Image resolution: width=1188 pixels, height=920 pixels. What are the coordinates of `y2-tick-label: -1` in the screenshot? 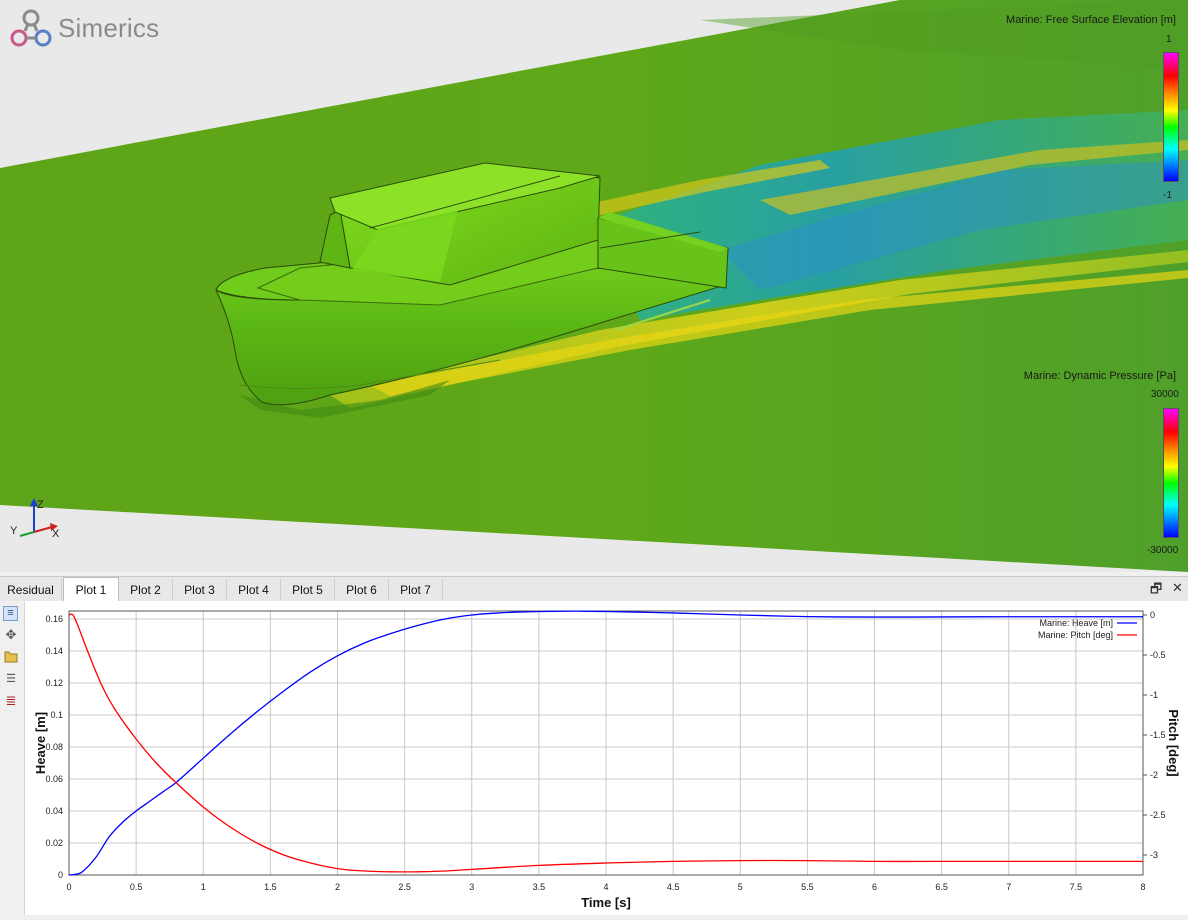 It's located at (1154, 695).